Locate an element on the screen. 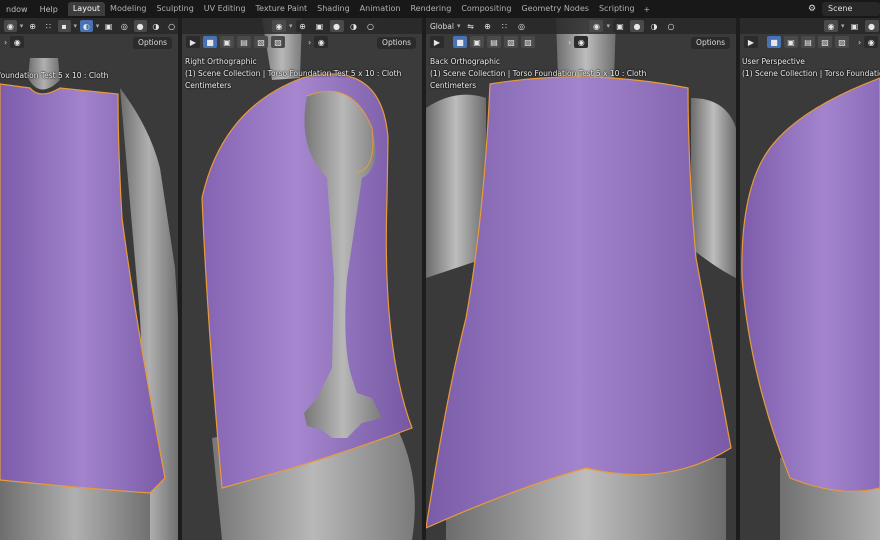 The width and height of the screenshot is (880, 540). add-workspace-button: + is located at coordinates (647, 9).